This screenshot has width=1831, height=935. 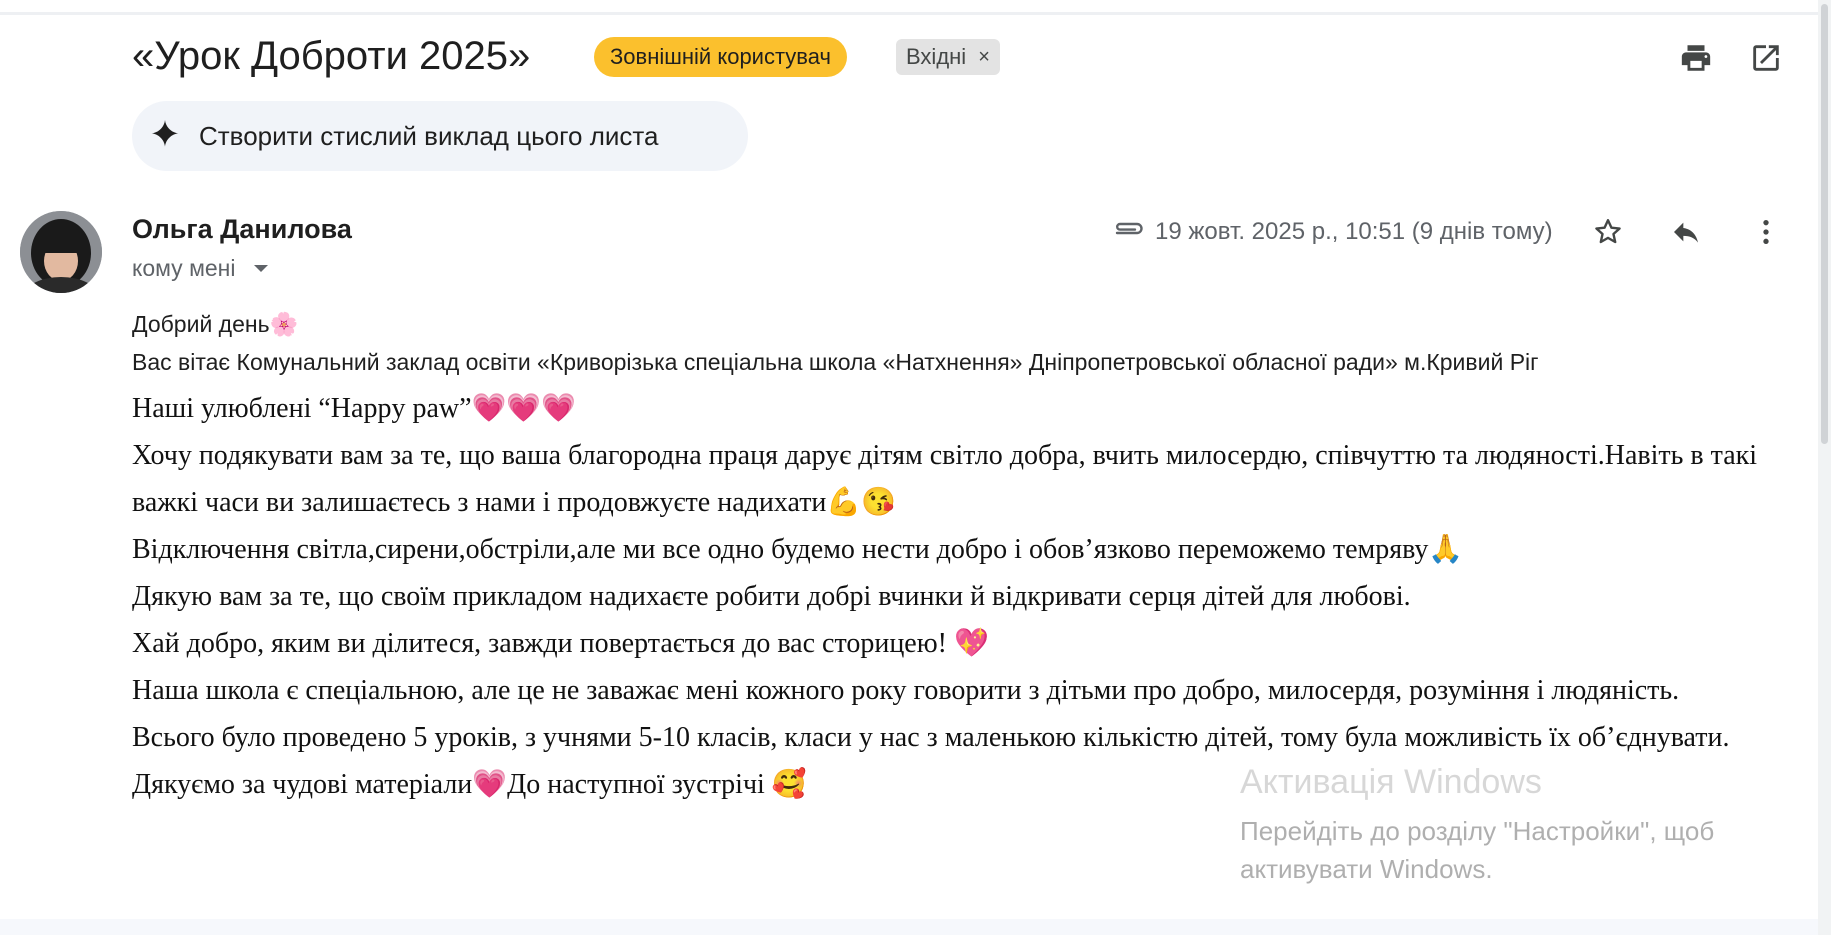 I want to click on recipient-details-toggle: кому мені, so click(x=200, y=268).